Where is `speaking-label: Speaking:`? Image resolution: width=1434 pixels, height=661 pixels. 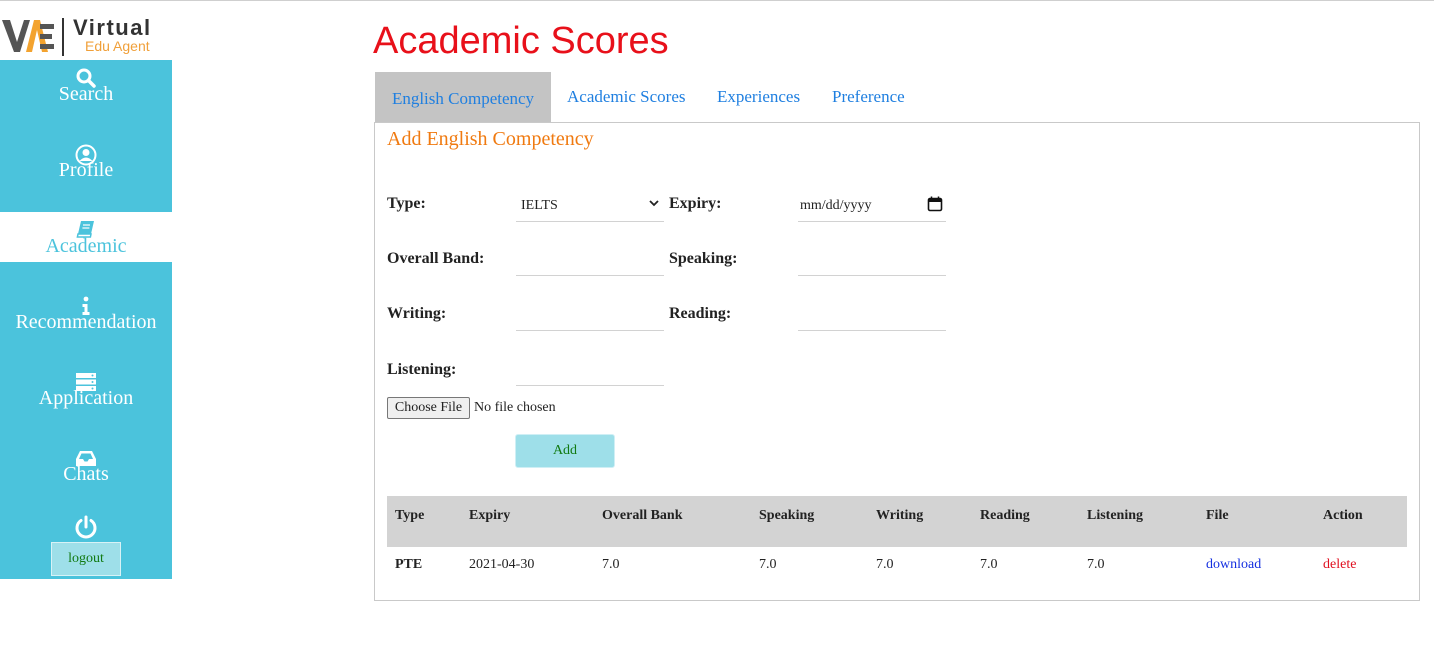 speaking-label: Speaking: is located at coordinates (703, 258).